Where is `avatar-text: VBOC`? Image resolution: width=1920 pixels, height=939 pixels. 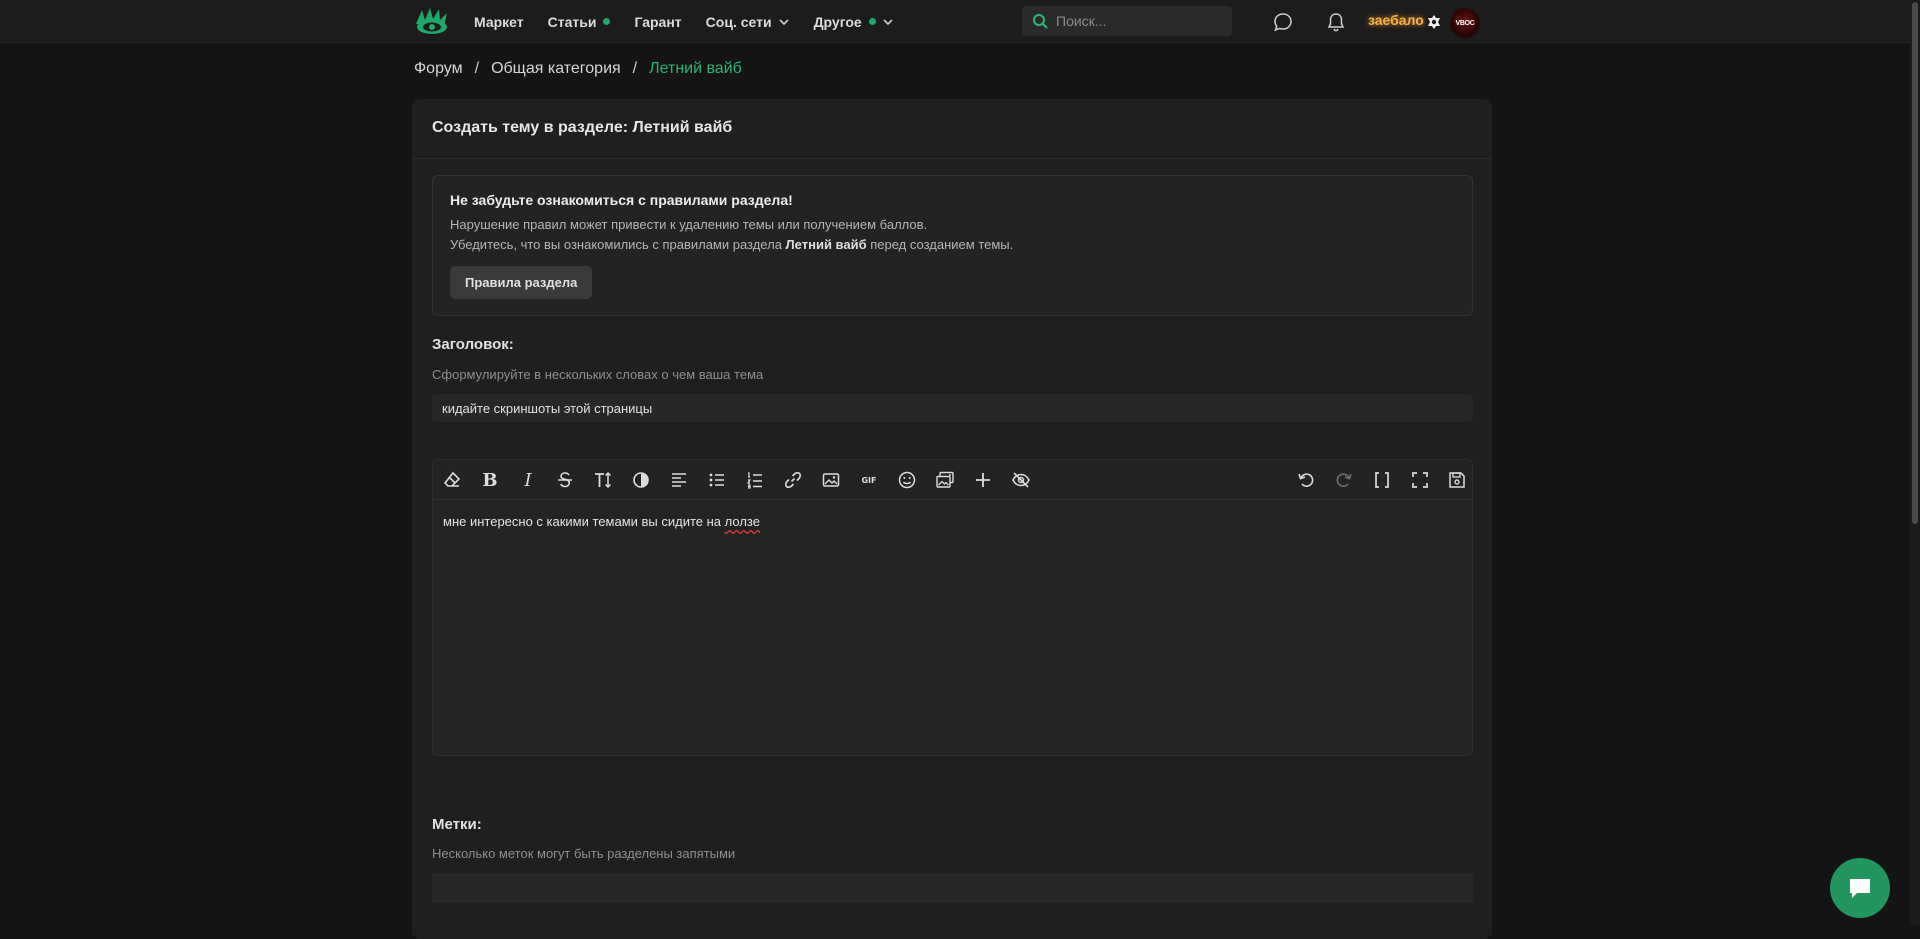 avatar-text: VBOC is located at coordinates (1465, 23).